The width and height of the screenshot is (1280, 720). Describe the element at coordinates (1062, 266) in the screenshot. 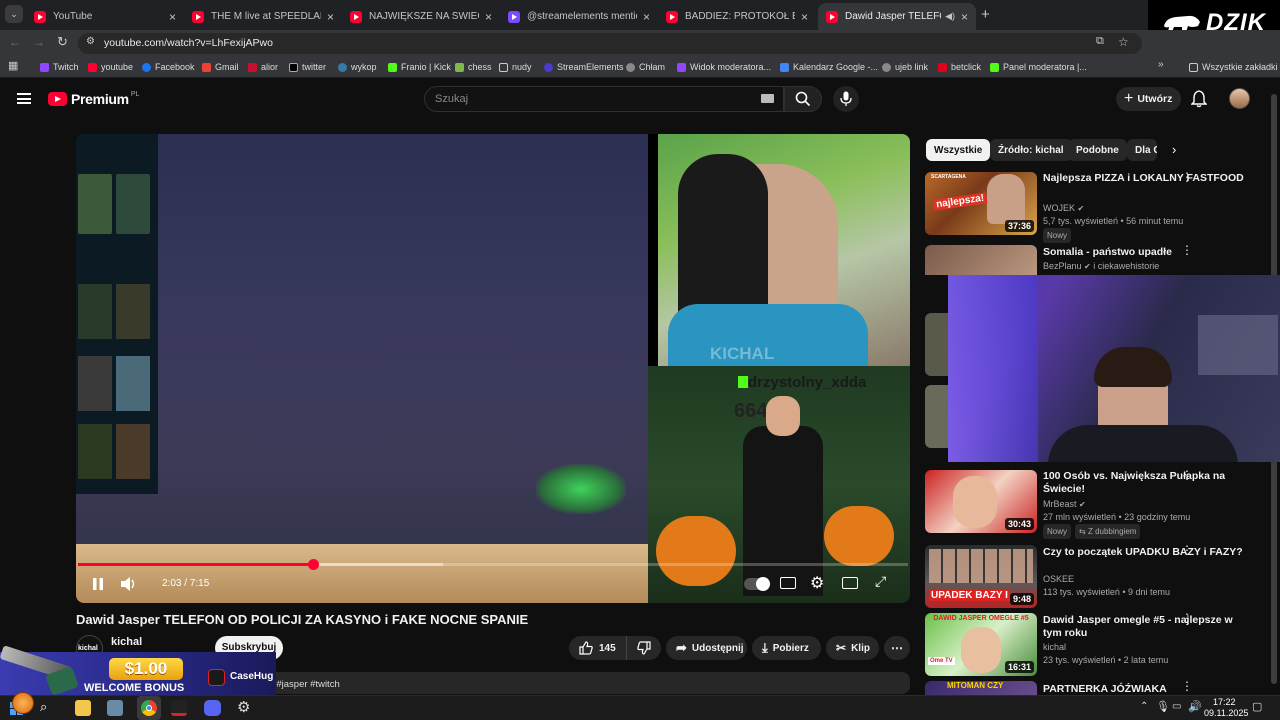

I see `channel-name: BezPlanu` at that location.